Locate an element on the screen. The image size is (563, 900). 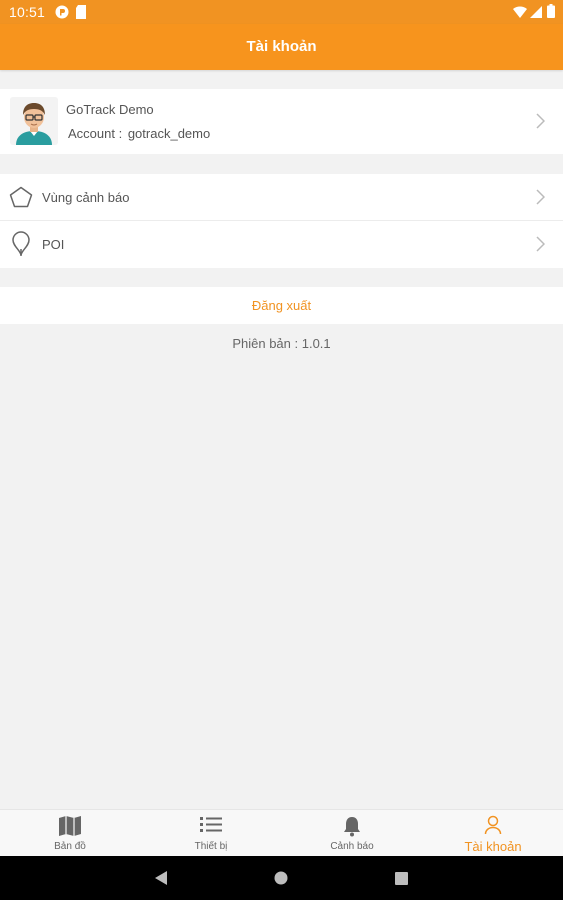
menu-item-alert-zone: Vùng cảnh báo is located at coordinates (281, 197).